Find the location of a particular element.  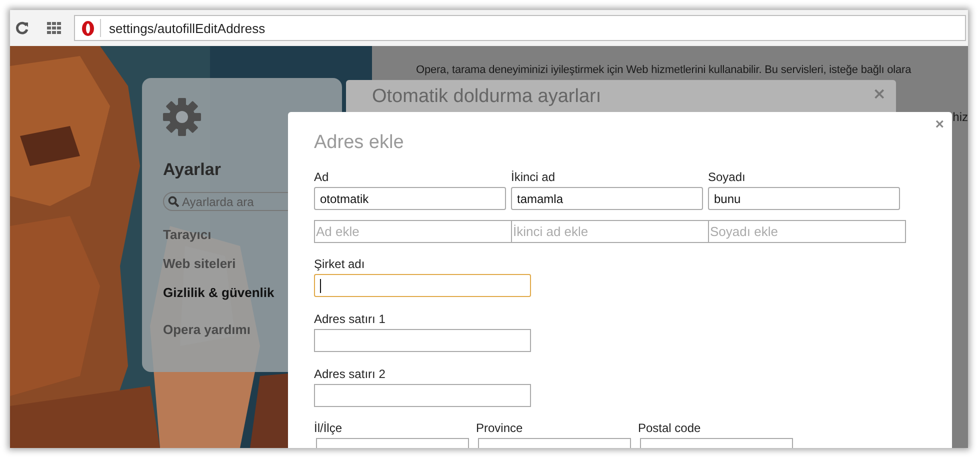

sidebar-item: Opera yardımı is located at coordinates (206, 329).